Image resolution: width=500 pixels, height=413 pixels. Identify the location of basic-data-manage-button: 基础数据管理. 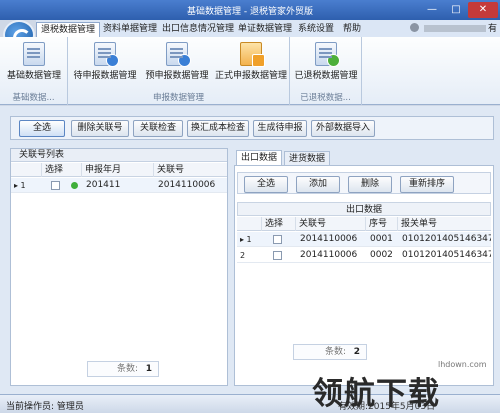
(34, 64).